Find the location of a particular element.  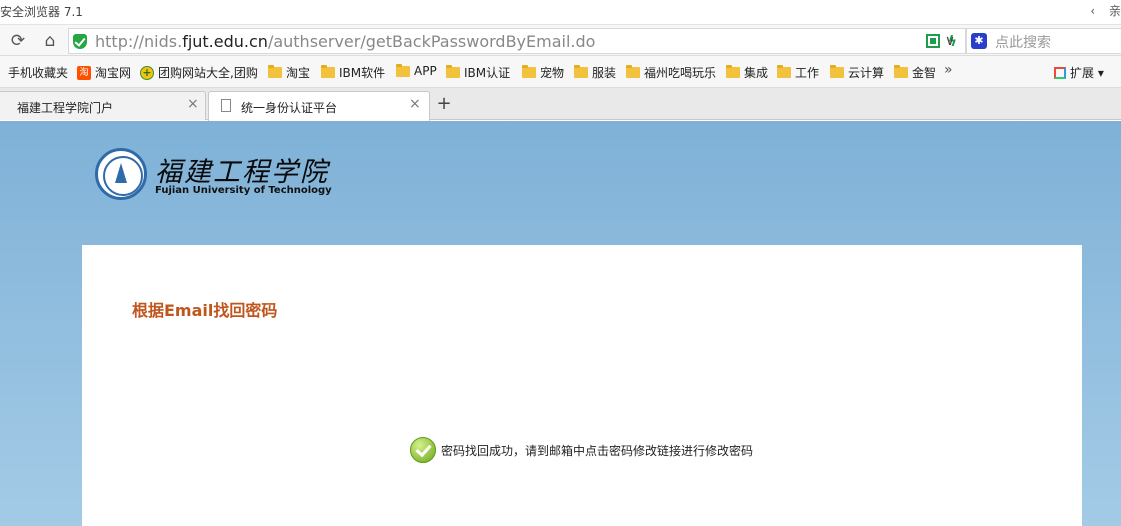

page-title: 根据Email找回密码 is located at coordinates (205, 310).